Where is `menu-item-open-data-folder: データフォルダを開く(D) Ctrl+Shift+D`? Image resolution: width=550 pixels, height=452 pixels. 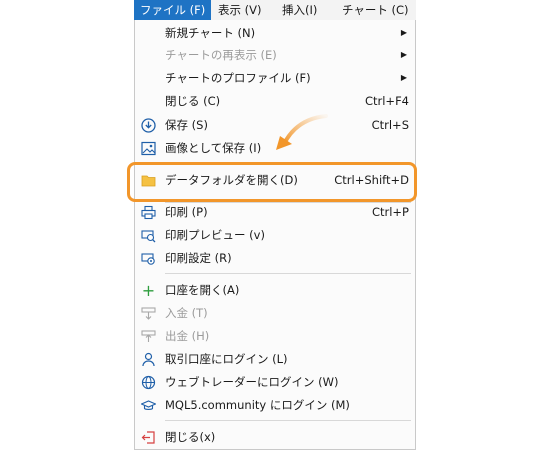 menu-item-open-data-folder: データフォルダを開く(D) Ctrl+Shift+D is located at coordinates (275, 180).